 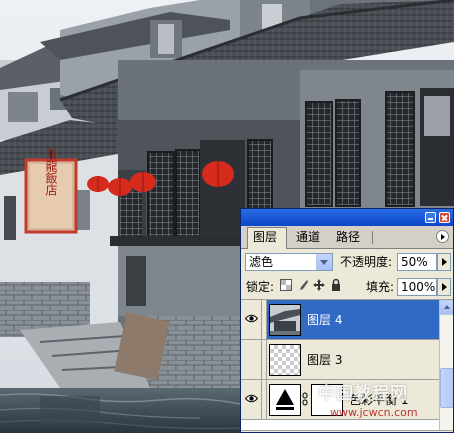 I want to click on lock-label: 锁定:, so click(x=260, y=287).